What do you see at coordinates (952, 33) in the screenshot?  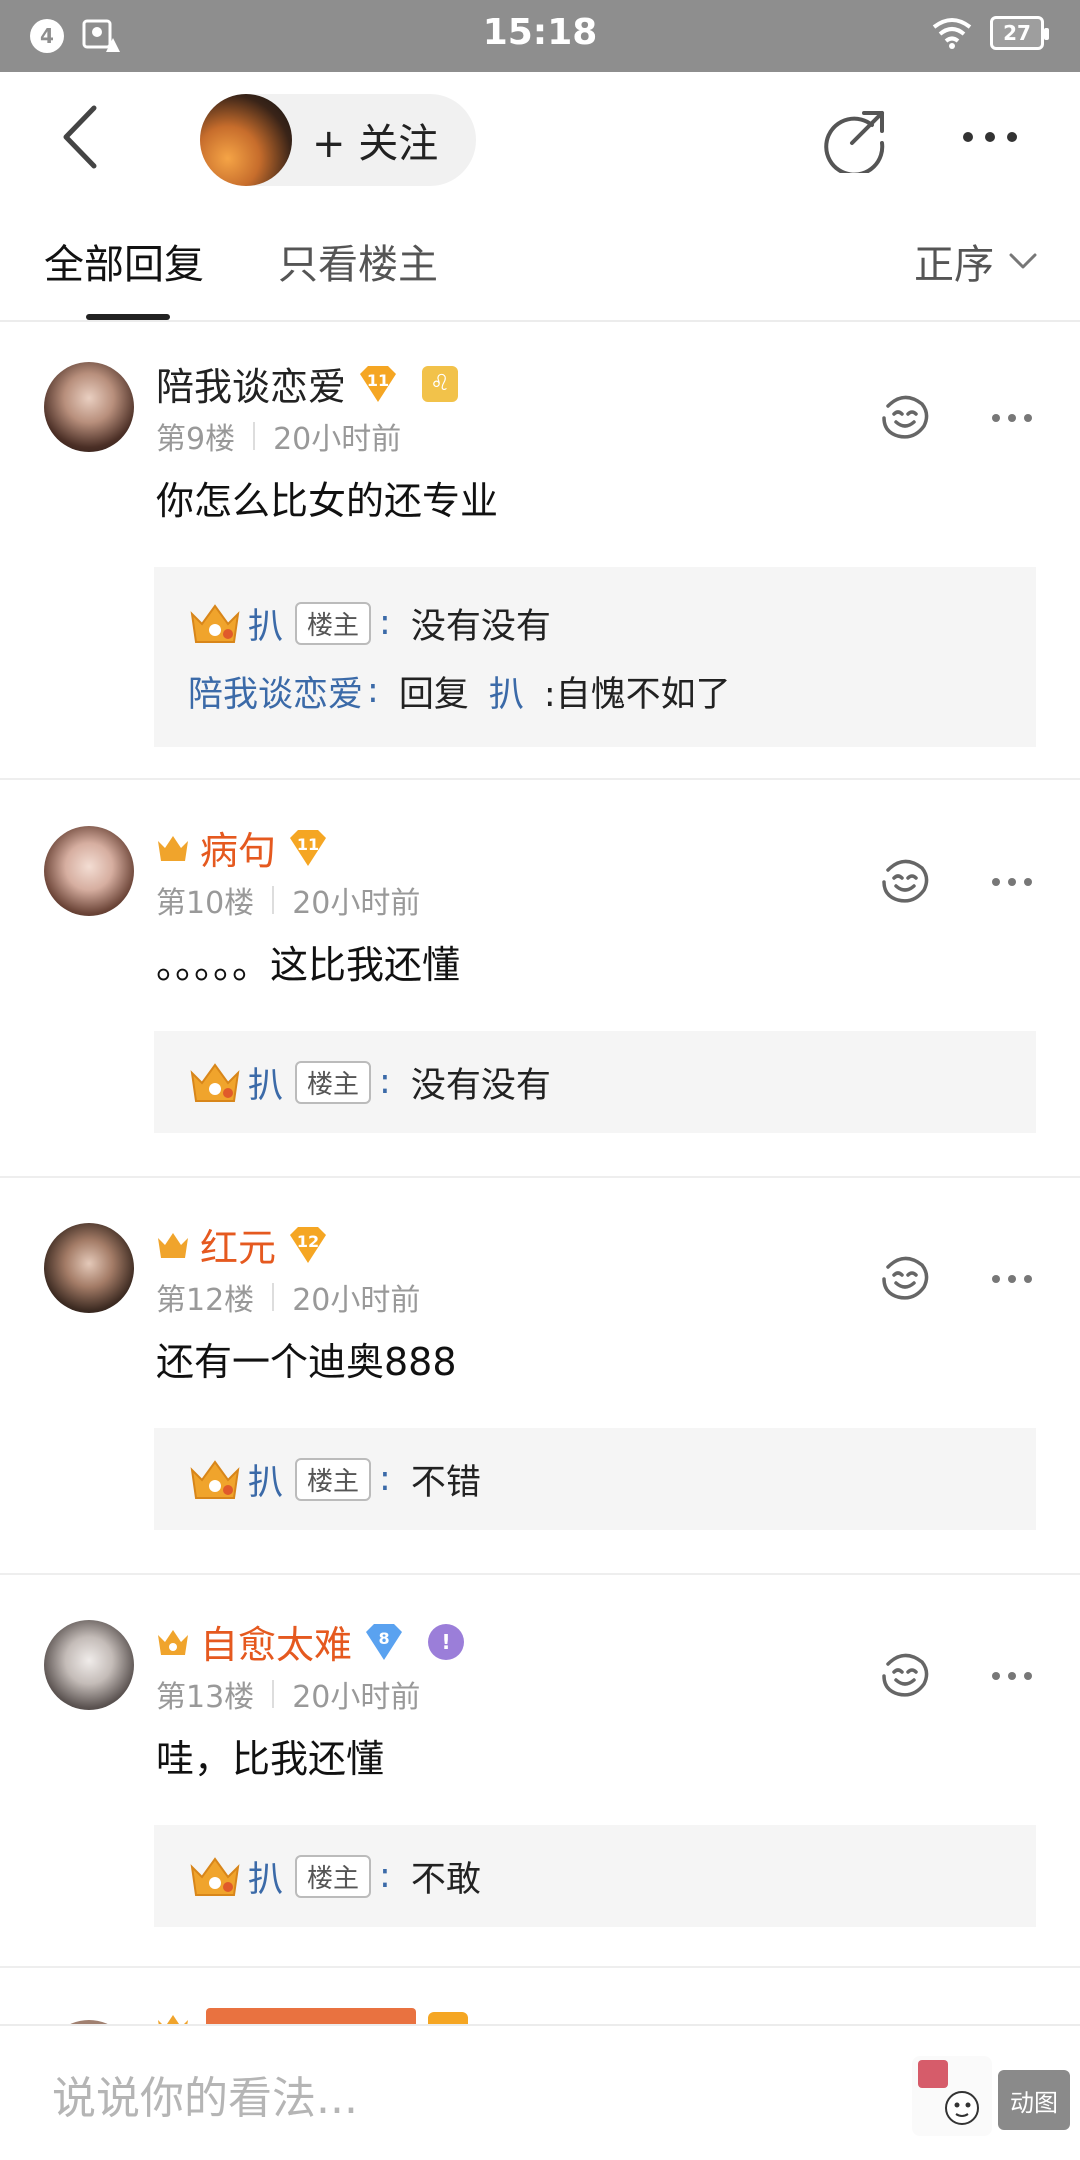 I see `wifi-icon` at bounding box center [952, 33].